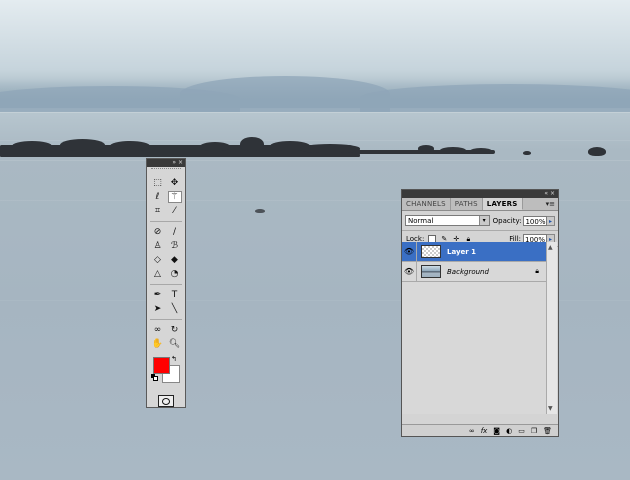  I want to click on marquee-icon: ⬚, so click(158, 183).